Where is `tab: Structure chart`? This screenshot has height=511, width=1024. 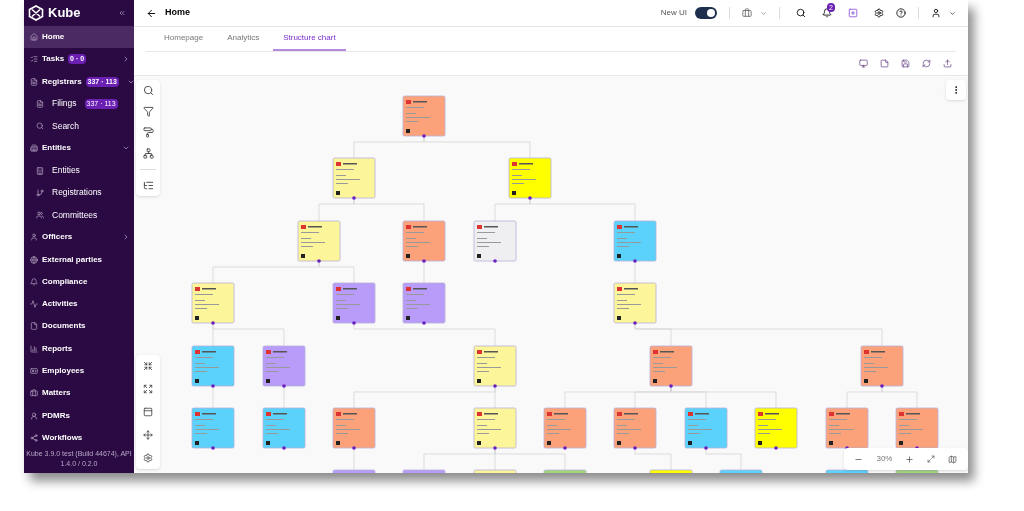 tab: Structure chart is located at coordinates (309, 39).